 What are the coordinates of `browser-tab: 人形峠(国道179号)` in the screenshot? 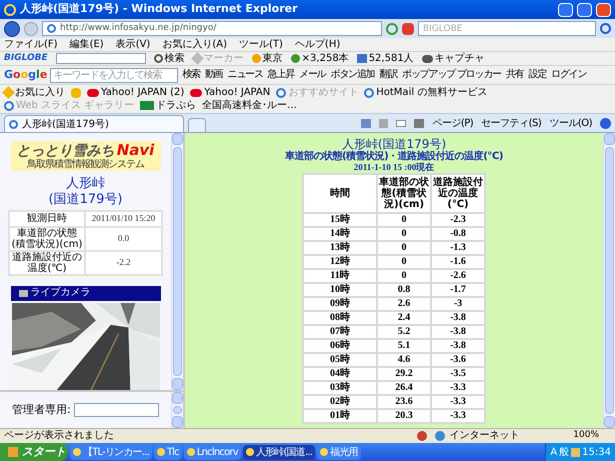 It's located at (94, 123).